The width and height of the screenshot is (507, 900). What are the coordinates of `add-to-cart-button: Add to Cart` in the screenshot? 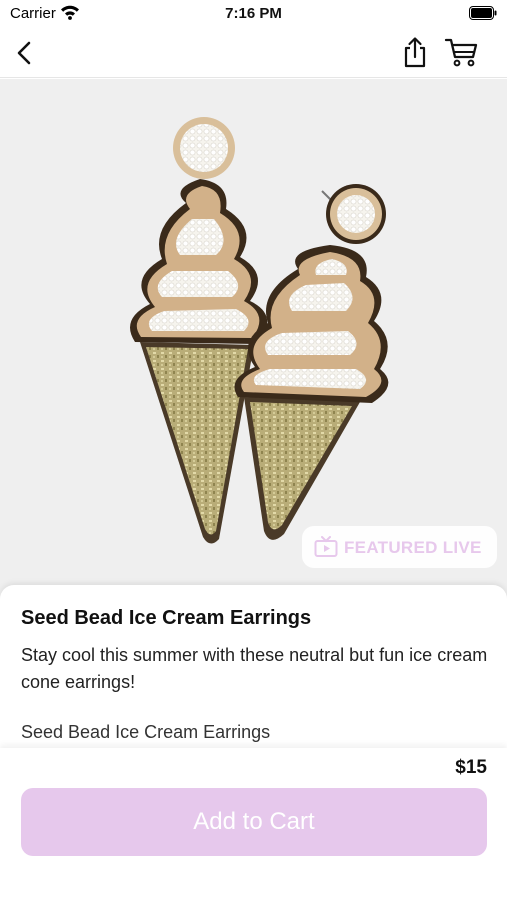 It's located at (254, 822).